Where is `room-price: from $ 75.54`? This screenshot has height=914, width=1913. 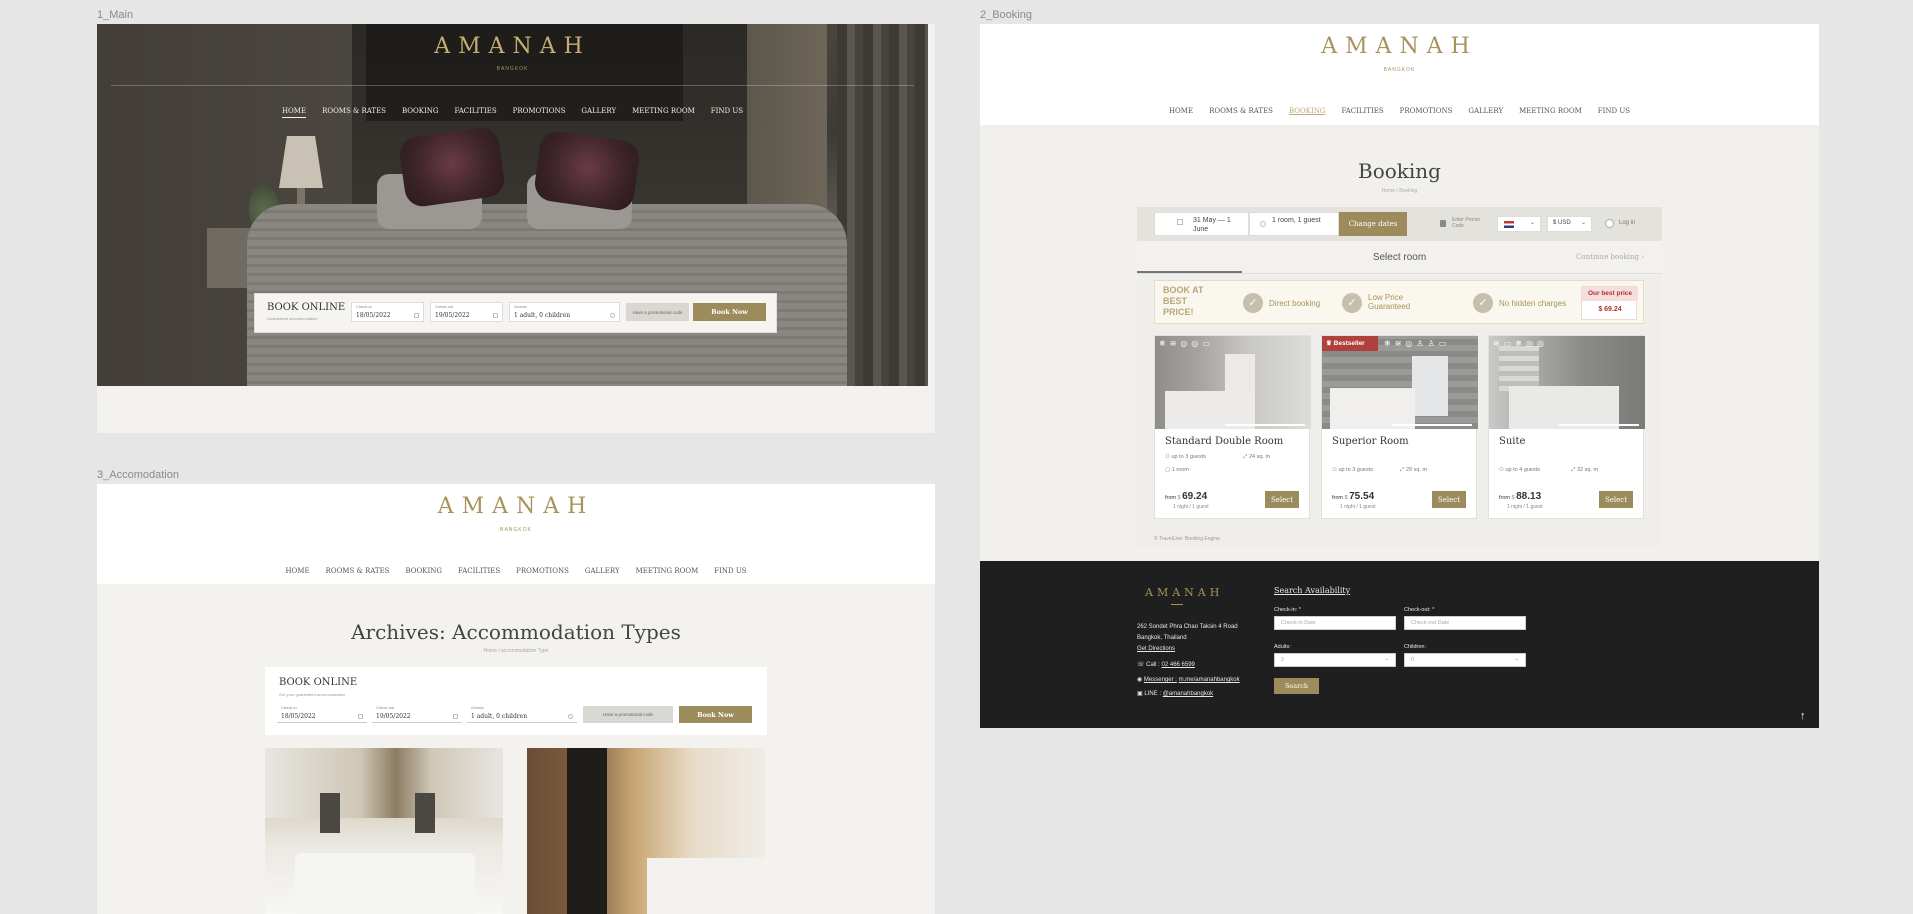 room-price: from $ 75.54 is located at coordinates (1353, 496).